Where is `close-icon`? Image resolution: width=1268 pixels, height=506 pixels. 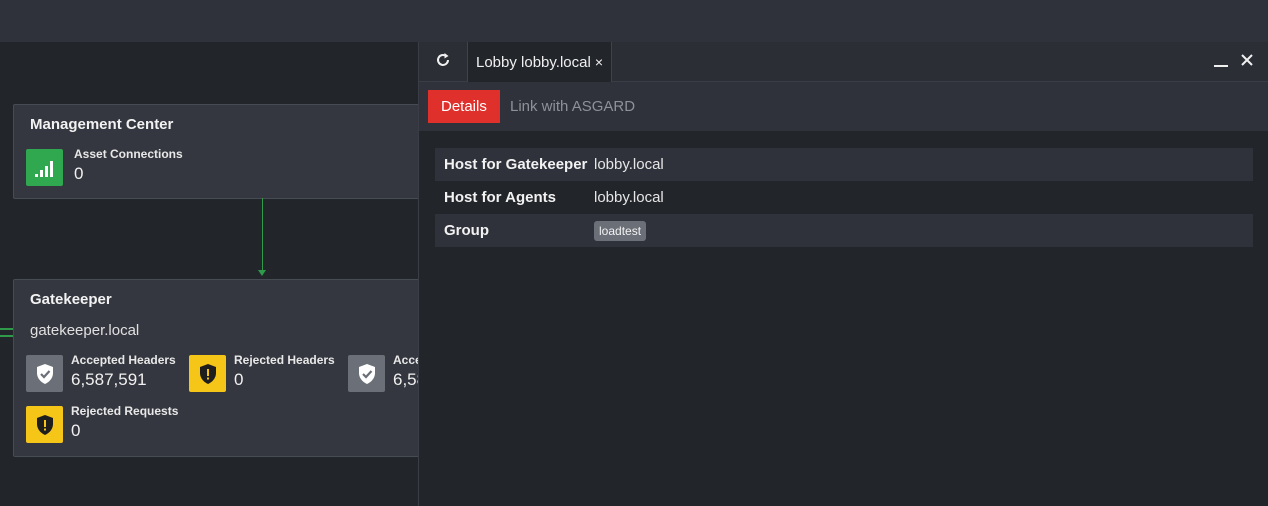 close-icon is located at coordinates (1247, 62).